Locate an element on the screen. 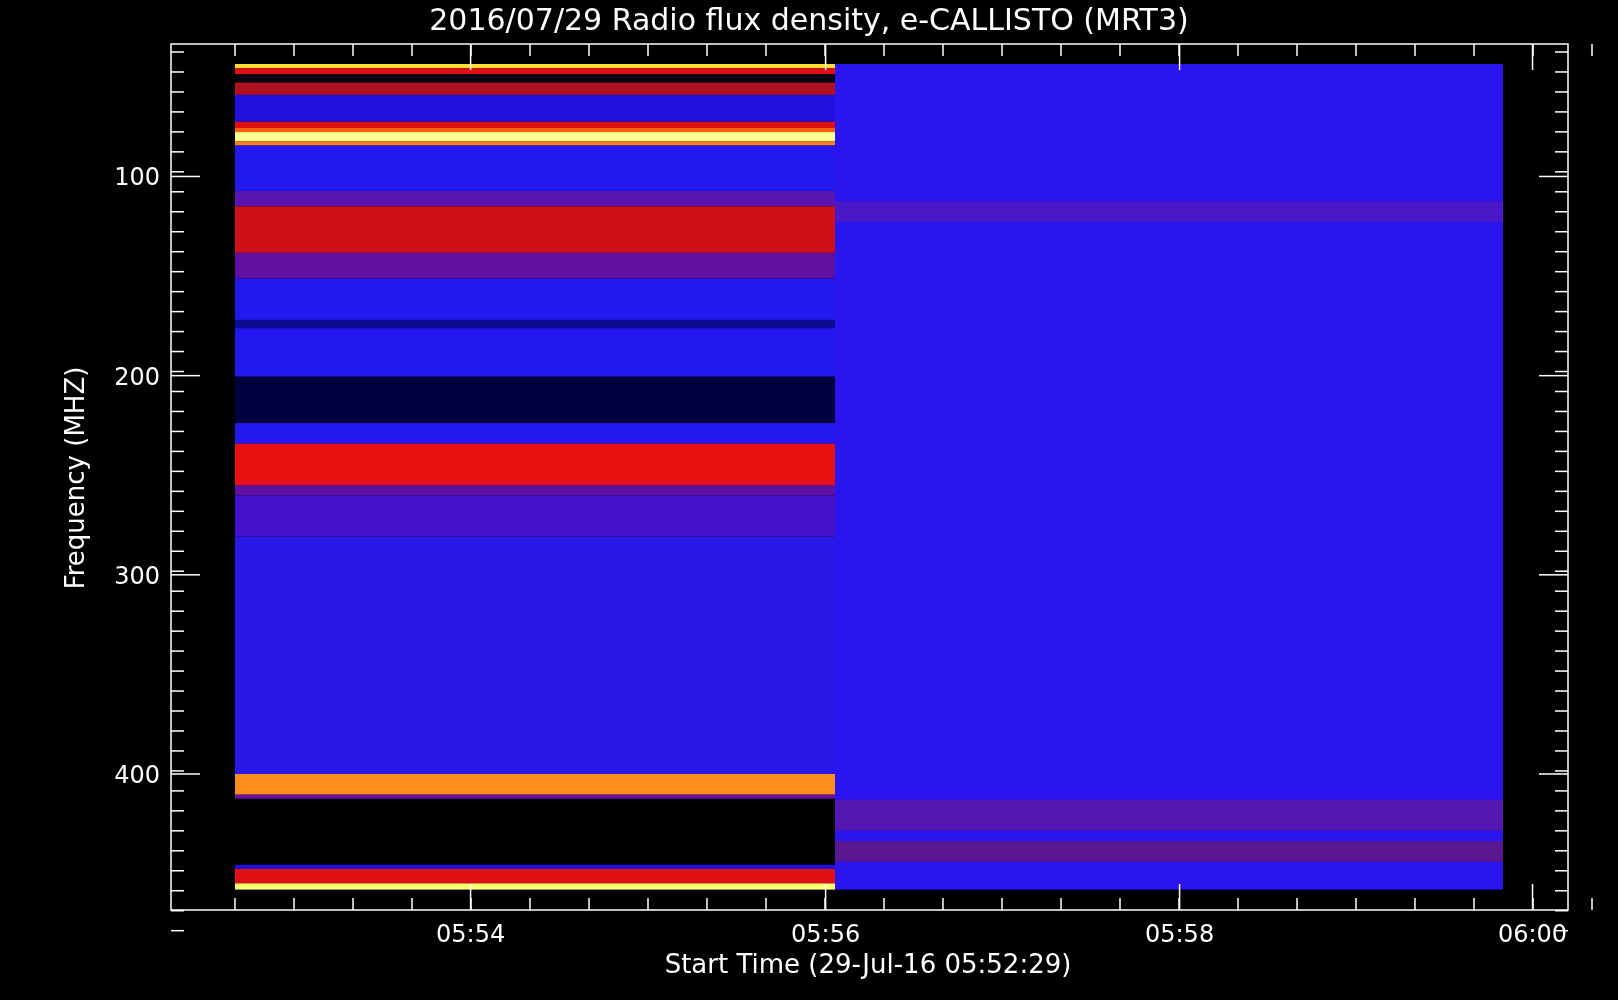 This screenshot has width=1618, height=1000. y-tick-label: 100 is located at coordinates (137, 177).